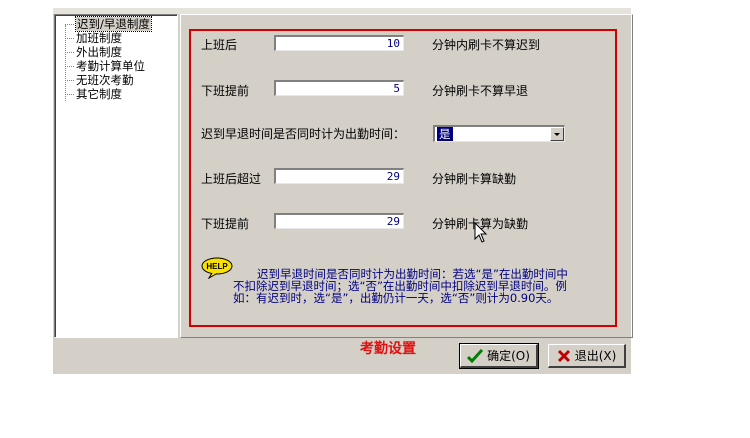 The image size is (750, 438). Describe the element at coordinates (396, 298) in the screenshot. I see `help-line-3: 如：有迟到时，选“是”，出勤仍计一天，选“否”则计为0.90天。` at that location.